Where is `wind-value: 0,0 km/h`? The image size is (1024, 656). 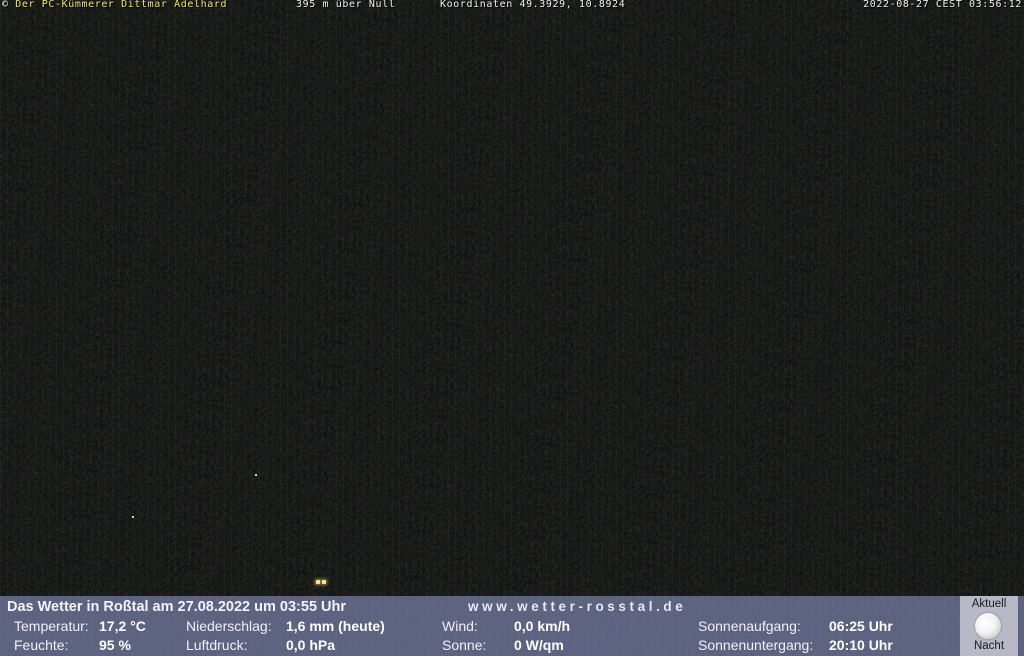 wind-value: 0,0 km/h is located at coordinates (542, 626).